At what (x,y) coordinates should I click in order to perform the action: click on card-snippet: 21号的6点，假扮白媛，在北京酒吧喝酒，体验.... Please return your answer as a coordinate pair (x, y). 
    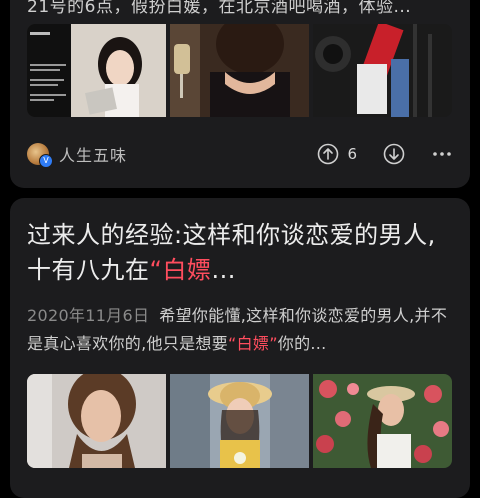
    Looking at the image, I should click on (219, 8).